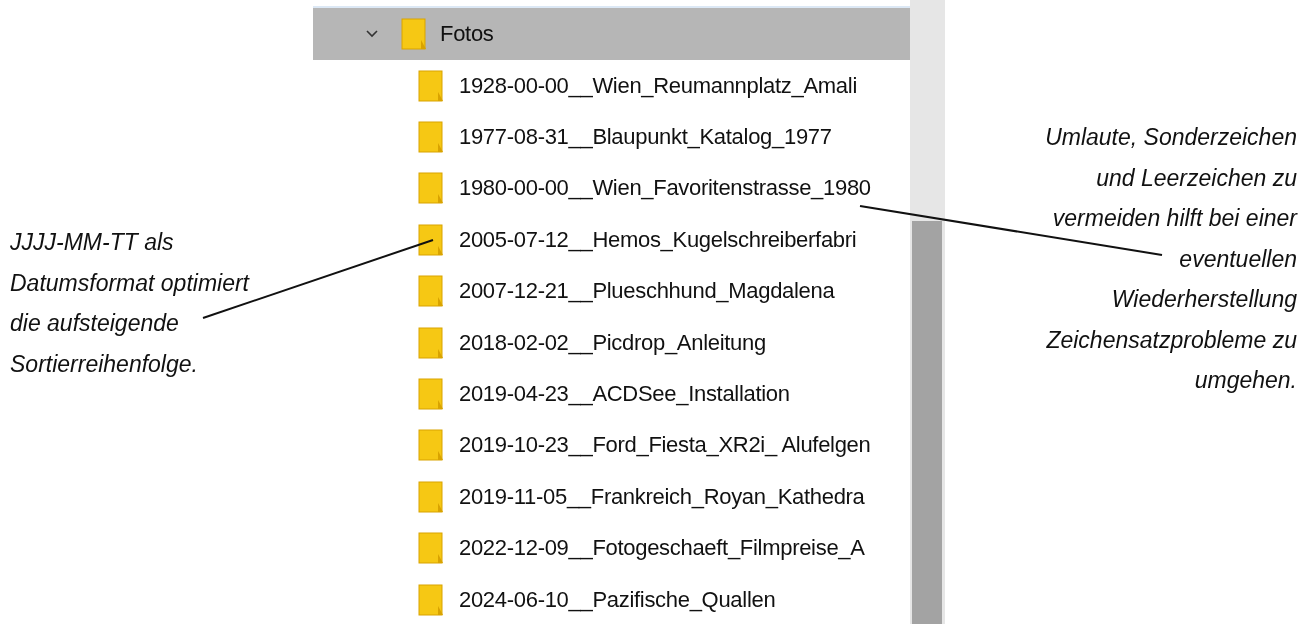 The image size is (1314, 624). Describe the element at coordinates (129, 303) in the screenshot. I see `annotation-text: JJJJ-MM-TT als Datumsformat optimiert die aufsteigende Sortierreihenfolge.` at that location.